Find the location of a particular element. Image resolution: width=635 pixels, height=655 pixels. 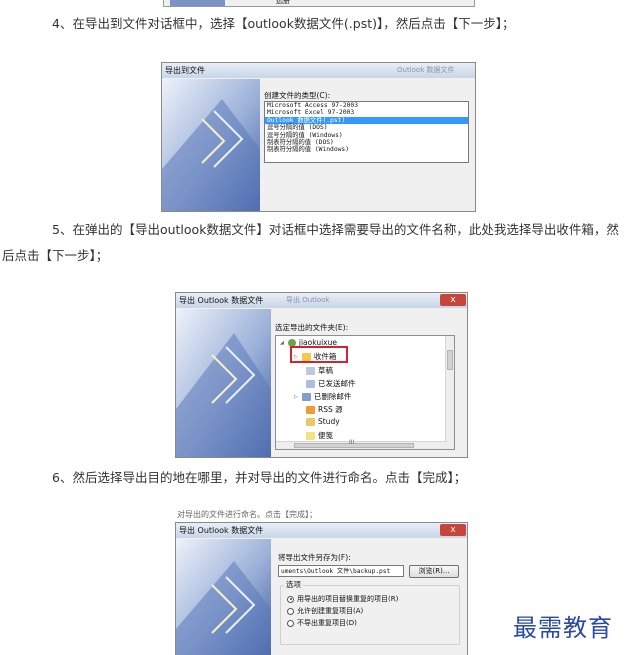

scroll-grip-icon: III is located at coordinates (352, 442).